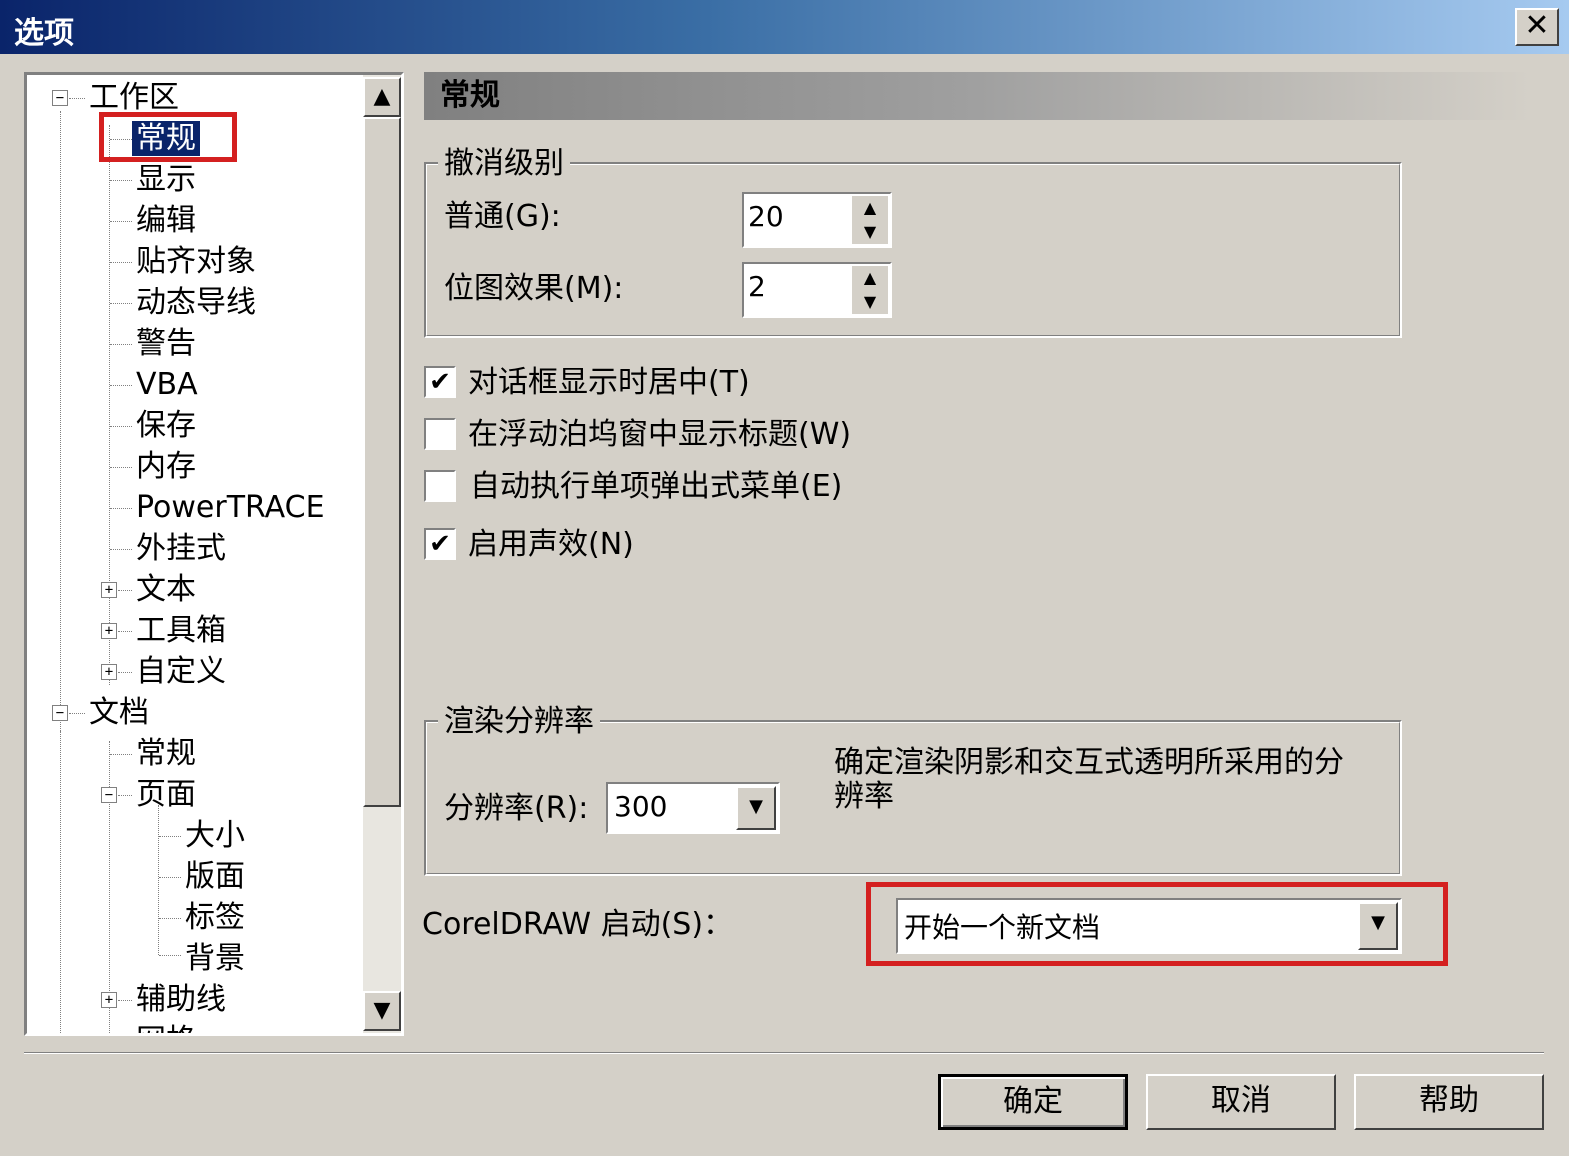 The height and width of the screenshot is (1156, 1569). What do you see at coordinates (196, 262) in the screenshot?
I see `tree-item-snap: 贴齐对象` at bounding box center [196, 262].